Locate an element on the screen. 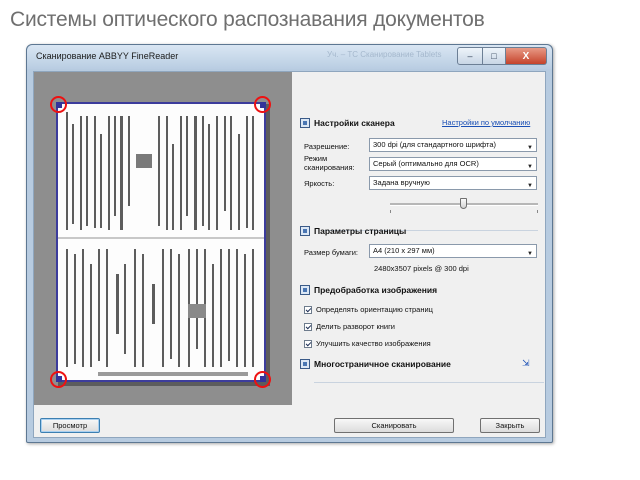  brightness-value: Задана вручную is located at coordinates (401, 182).